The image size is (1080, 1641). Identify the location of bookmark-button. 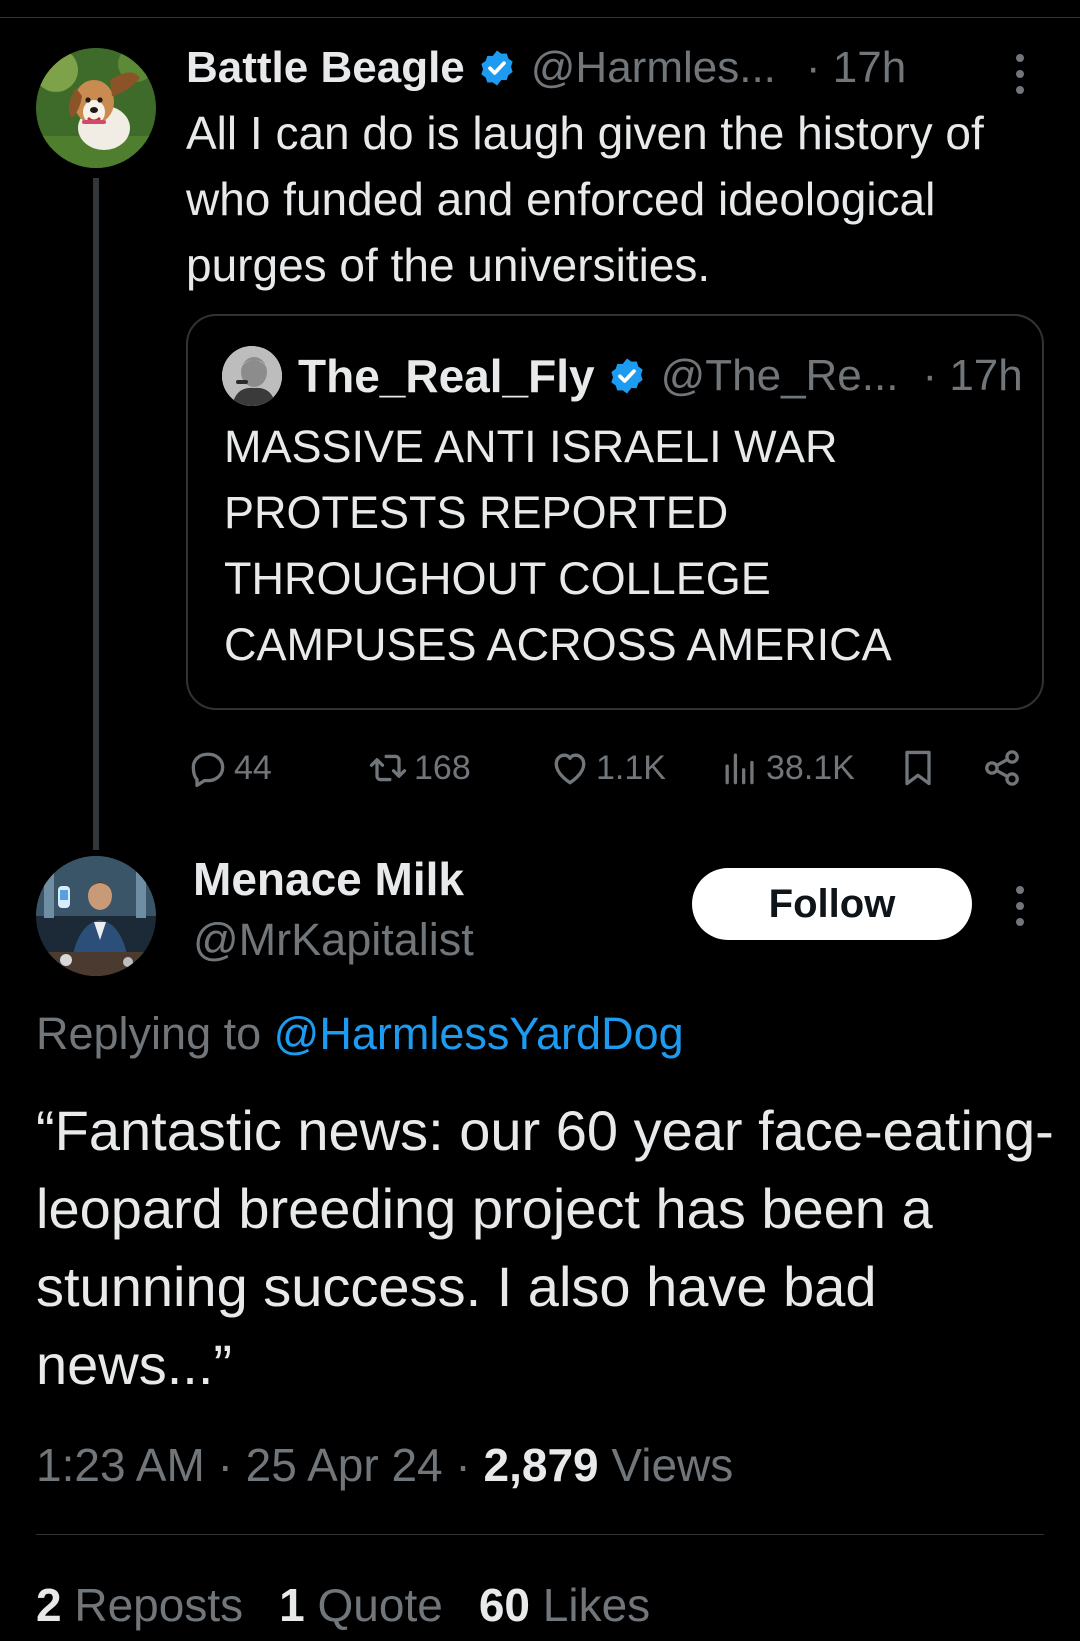
(920, 768).